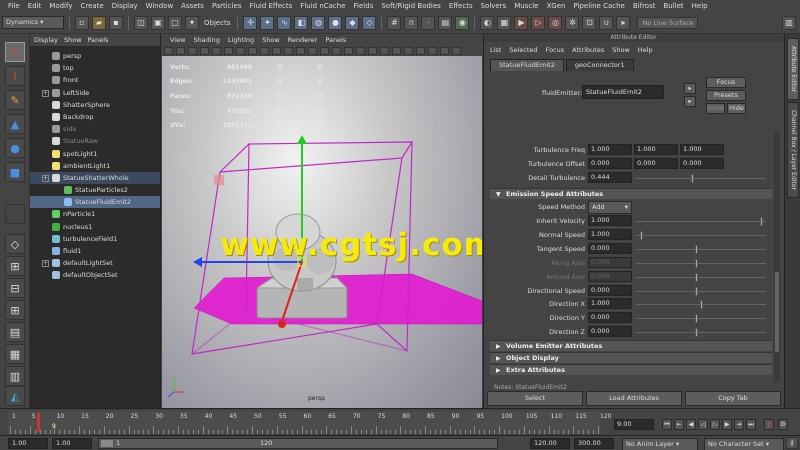 The height and width of the screenshot is (450, 800). I want to click on depth-of-field-icon, so click(432, 50).